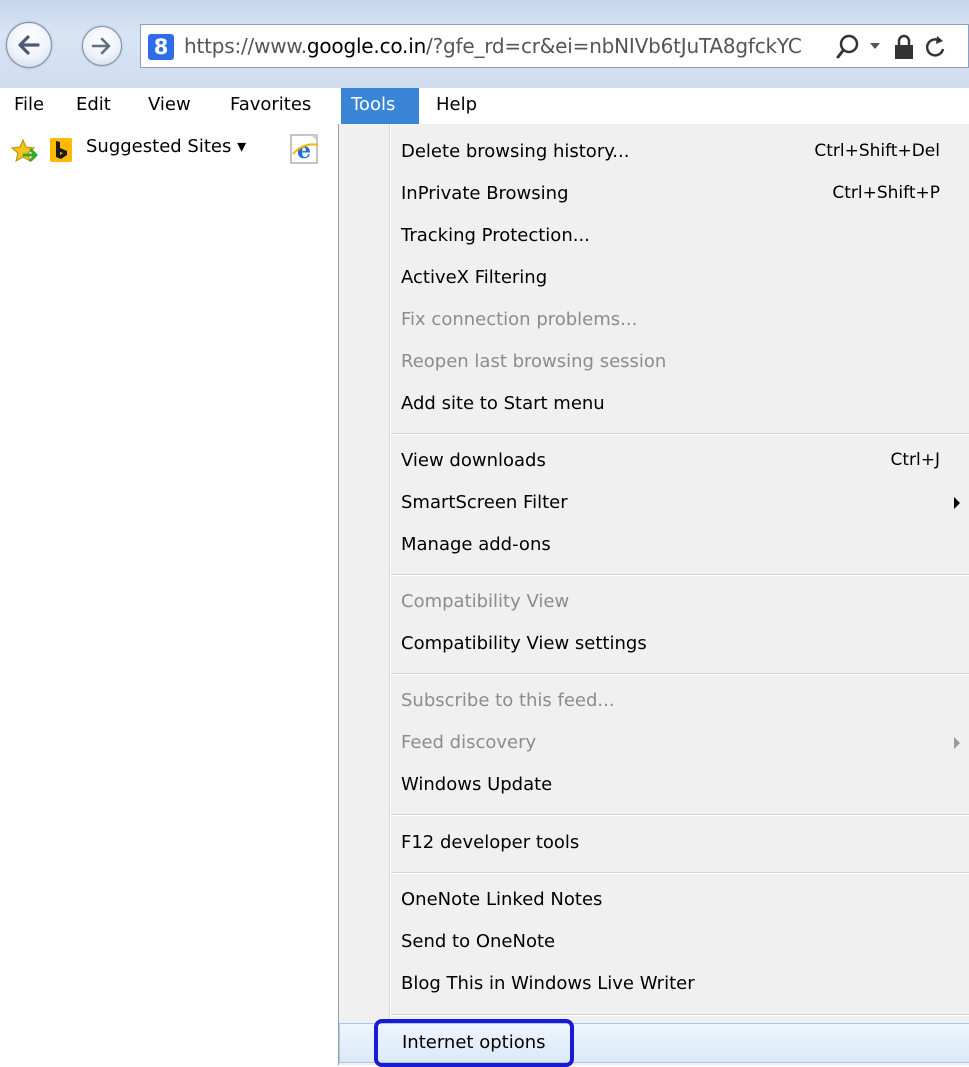  Describe the element at coordinates (245, 46) in the screenshot. I see `url-prefix: https://www.` at that location.